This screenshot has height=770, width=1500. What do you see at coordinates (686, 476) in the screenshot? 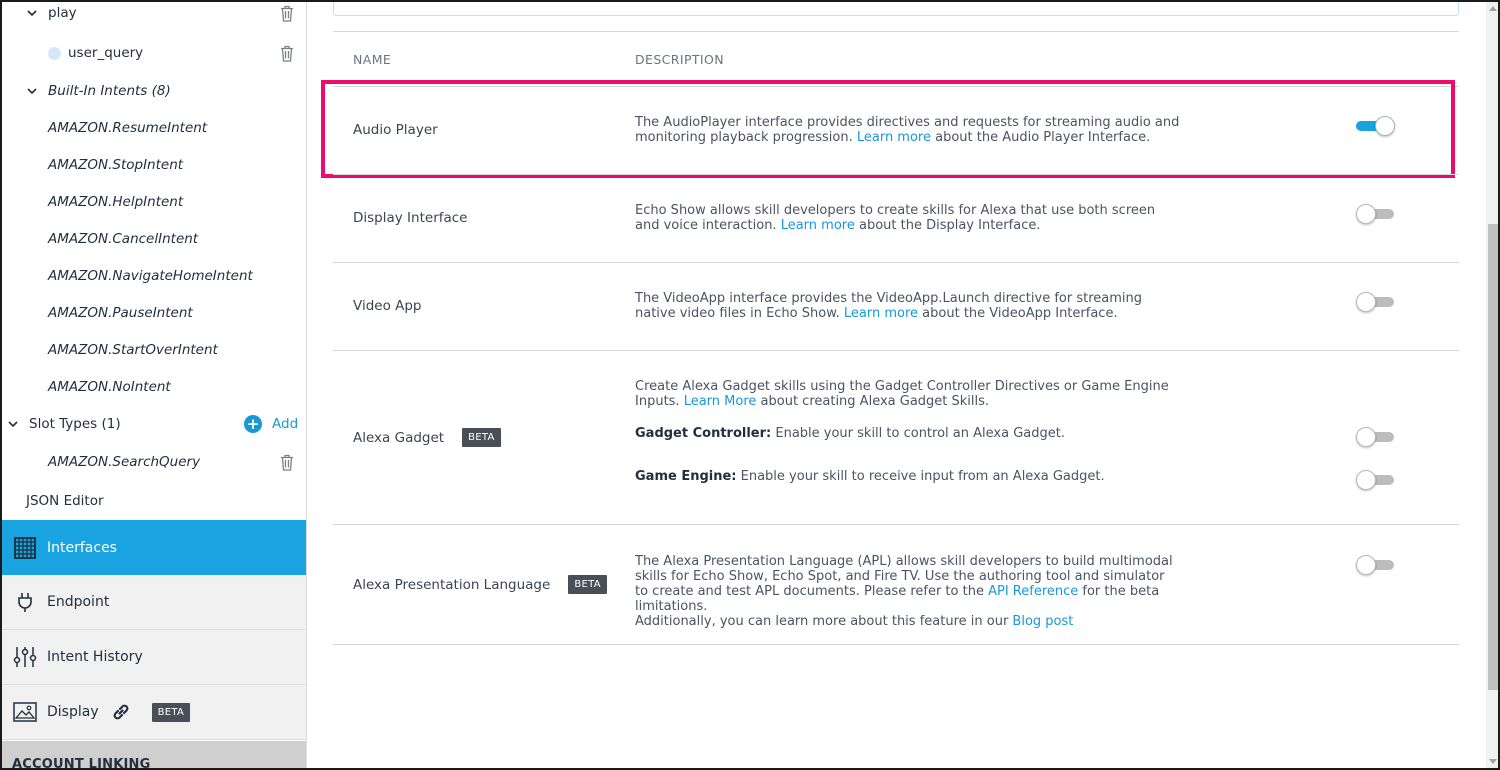
I see `game-engine-label: Game Engine:` at bounding box center [686, 476].